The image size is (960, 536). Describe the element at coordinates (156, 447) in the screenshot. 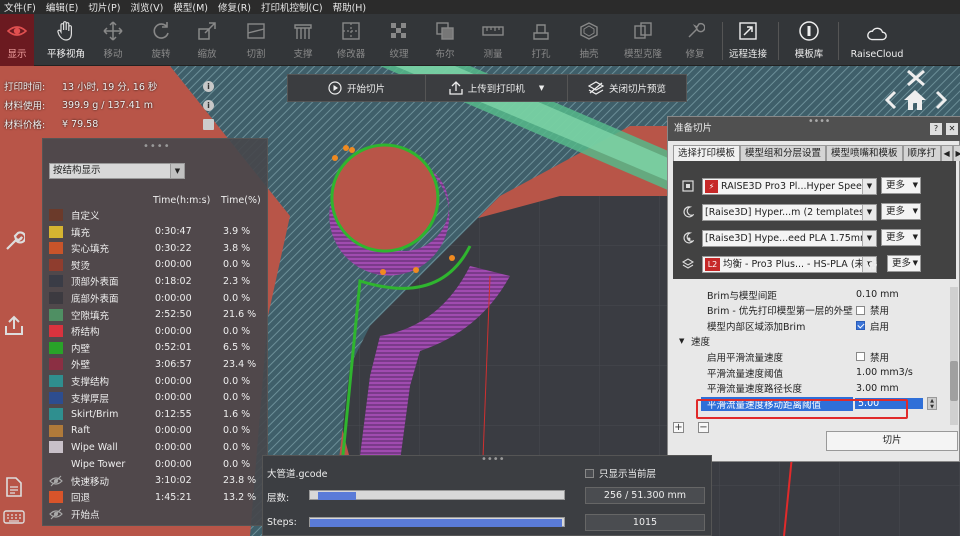

I see `legend-row: Wipe Wall 0:00:00 0.0 %` at that location.